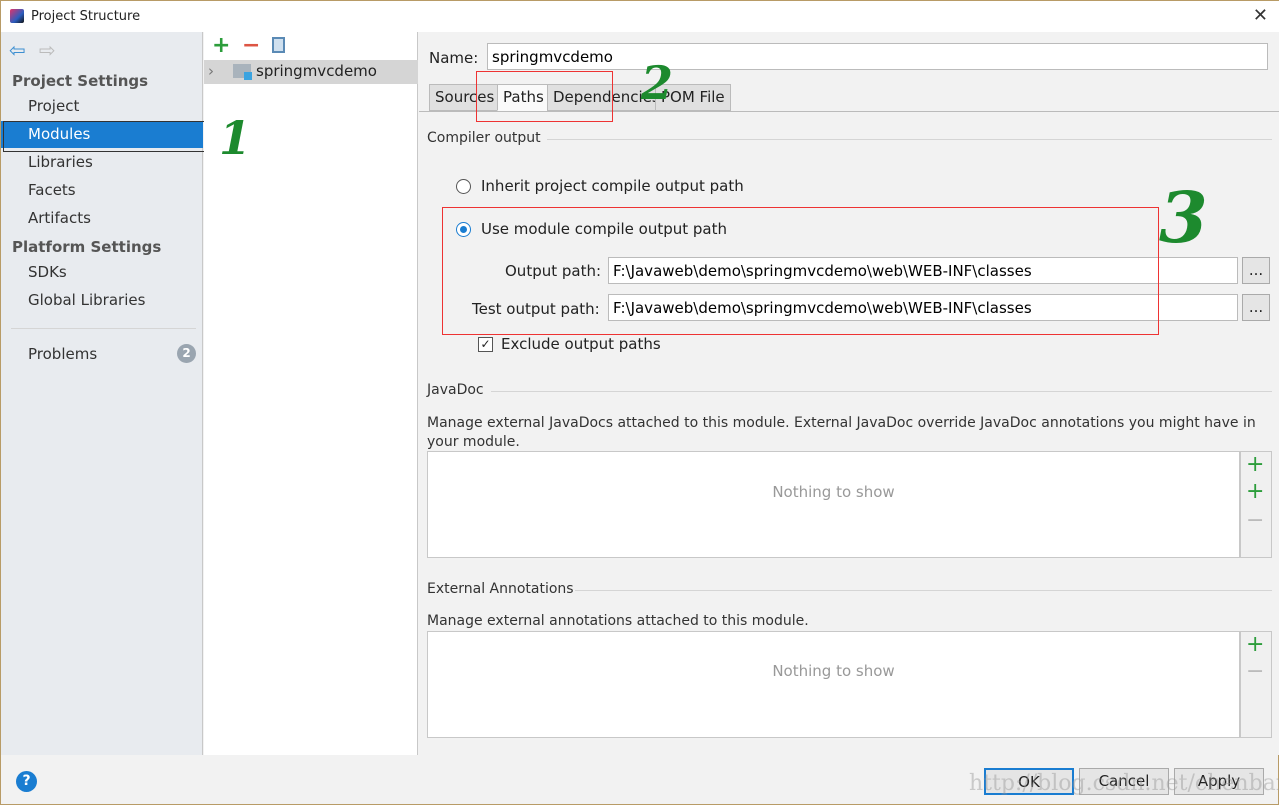 This screenshot has height=805, width=1279. What do you see at coordinates (17, 16) in the screenshot?
I see `app-icon` at bounding box center [17, 16].